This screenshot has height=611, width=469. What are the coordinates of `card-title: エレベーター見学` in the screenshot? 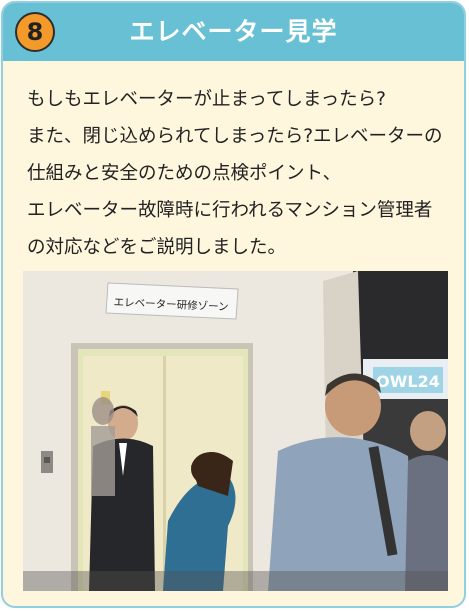 It's located at (233, 31).